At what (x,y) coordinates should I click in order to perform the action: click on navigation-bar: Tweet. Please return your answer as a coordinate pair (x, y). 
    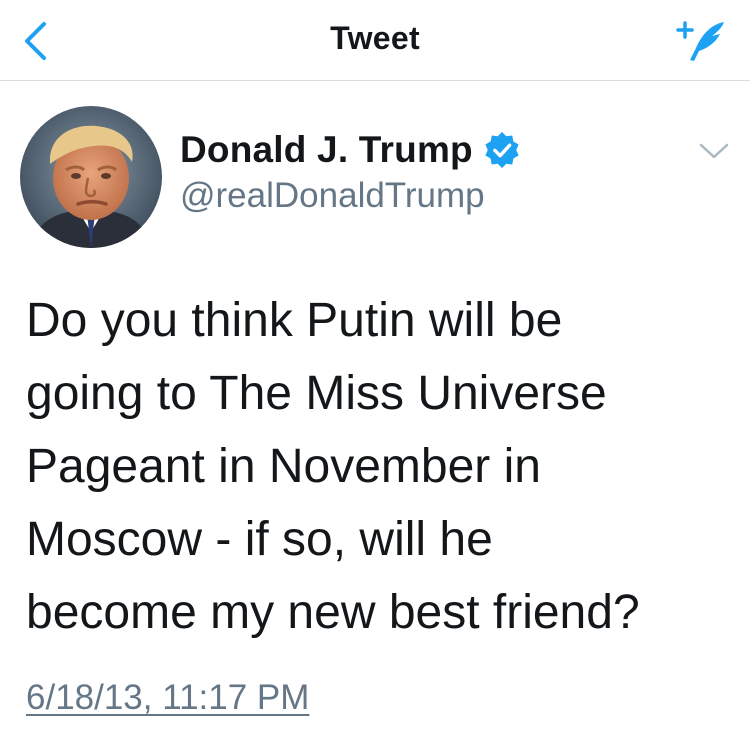
    Looking at the image, I should click on (375, 40).